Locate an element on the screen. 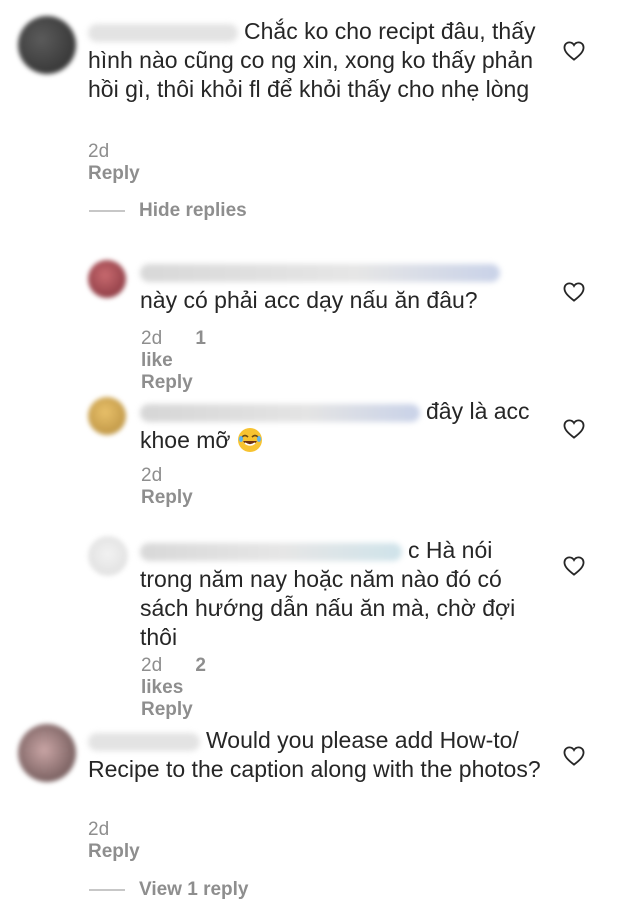 This screenshot has height=919, width=620. comment-meta: 2d 2 likes Reply is located at coordinates (181, 688).